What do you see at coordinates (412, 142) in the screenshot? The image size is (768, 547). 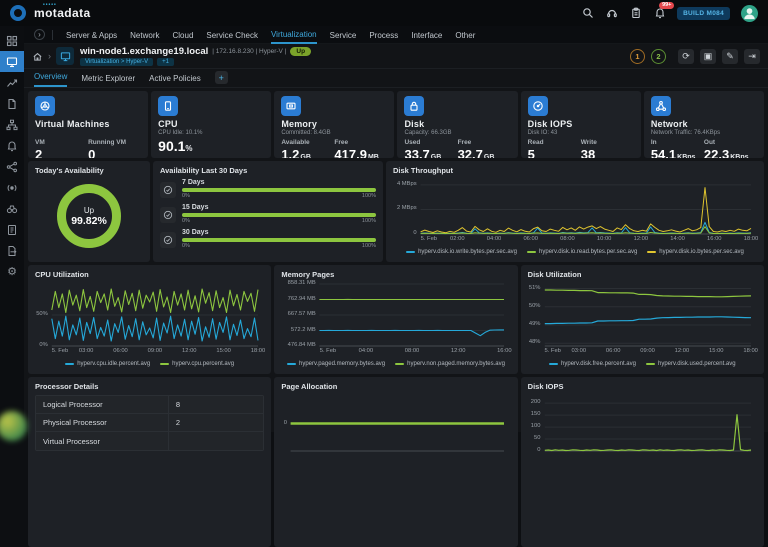 I see `stat-label: Used` at bounding box center [412, 142].